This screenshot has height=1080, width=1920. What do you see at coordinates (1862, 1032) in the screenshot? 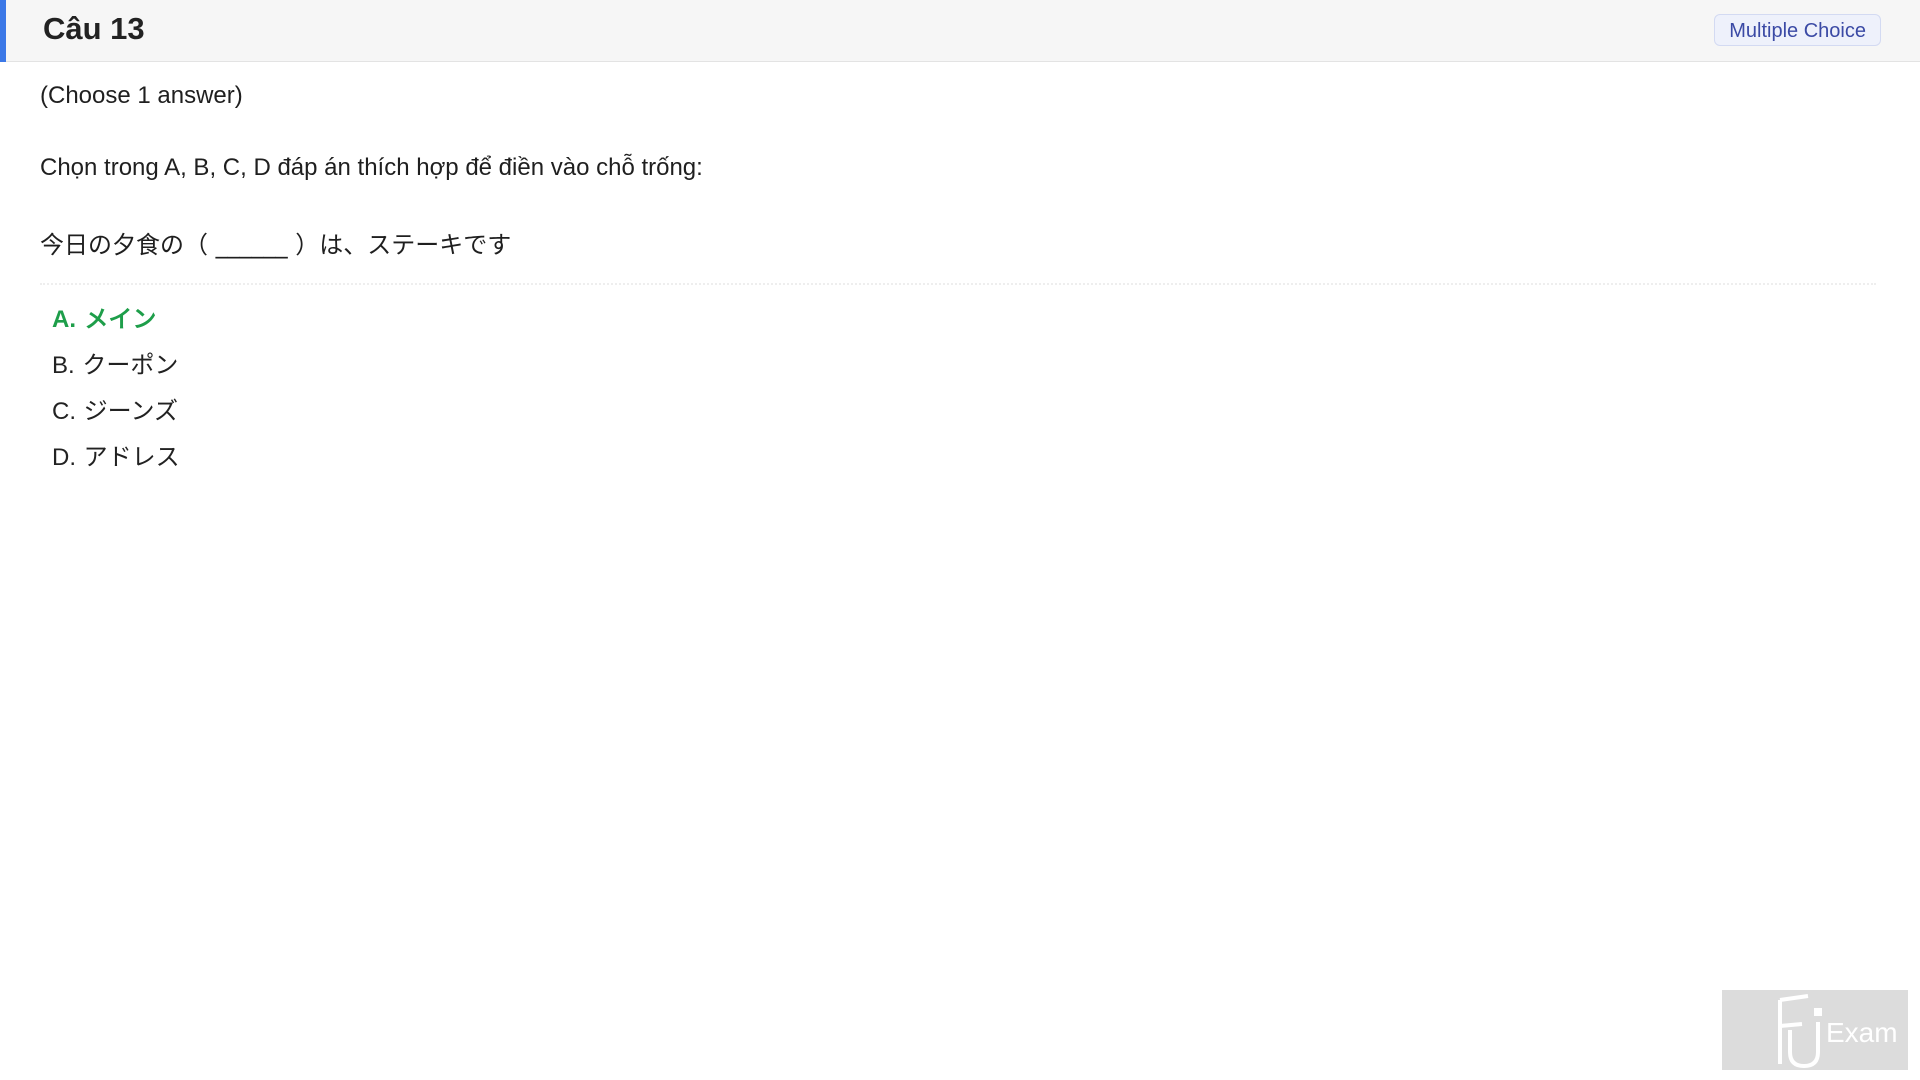
I see `watermark-text: Exam` at bounding box center [1862, 1032].